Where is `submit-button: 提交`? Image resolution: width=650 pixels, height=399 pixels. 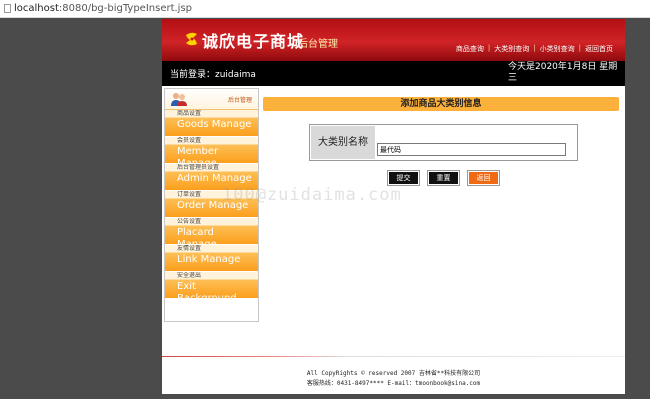 submit-button: 提交 is located at coordinates (403, 178).